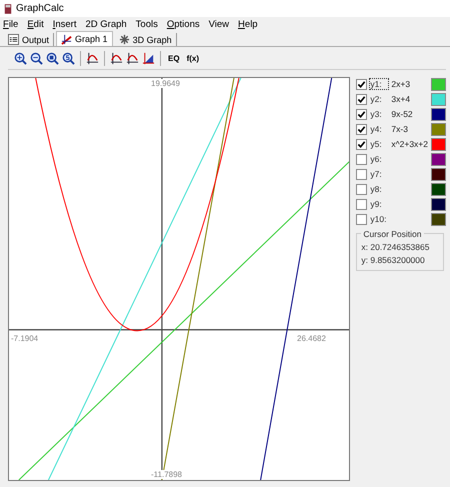 The height and width of the screenshot is (487, 450). I want to click on function-label: y7:, so click(376, 174).